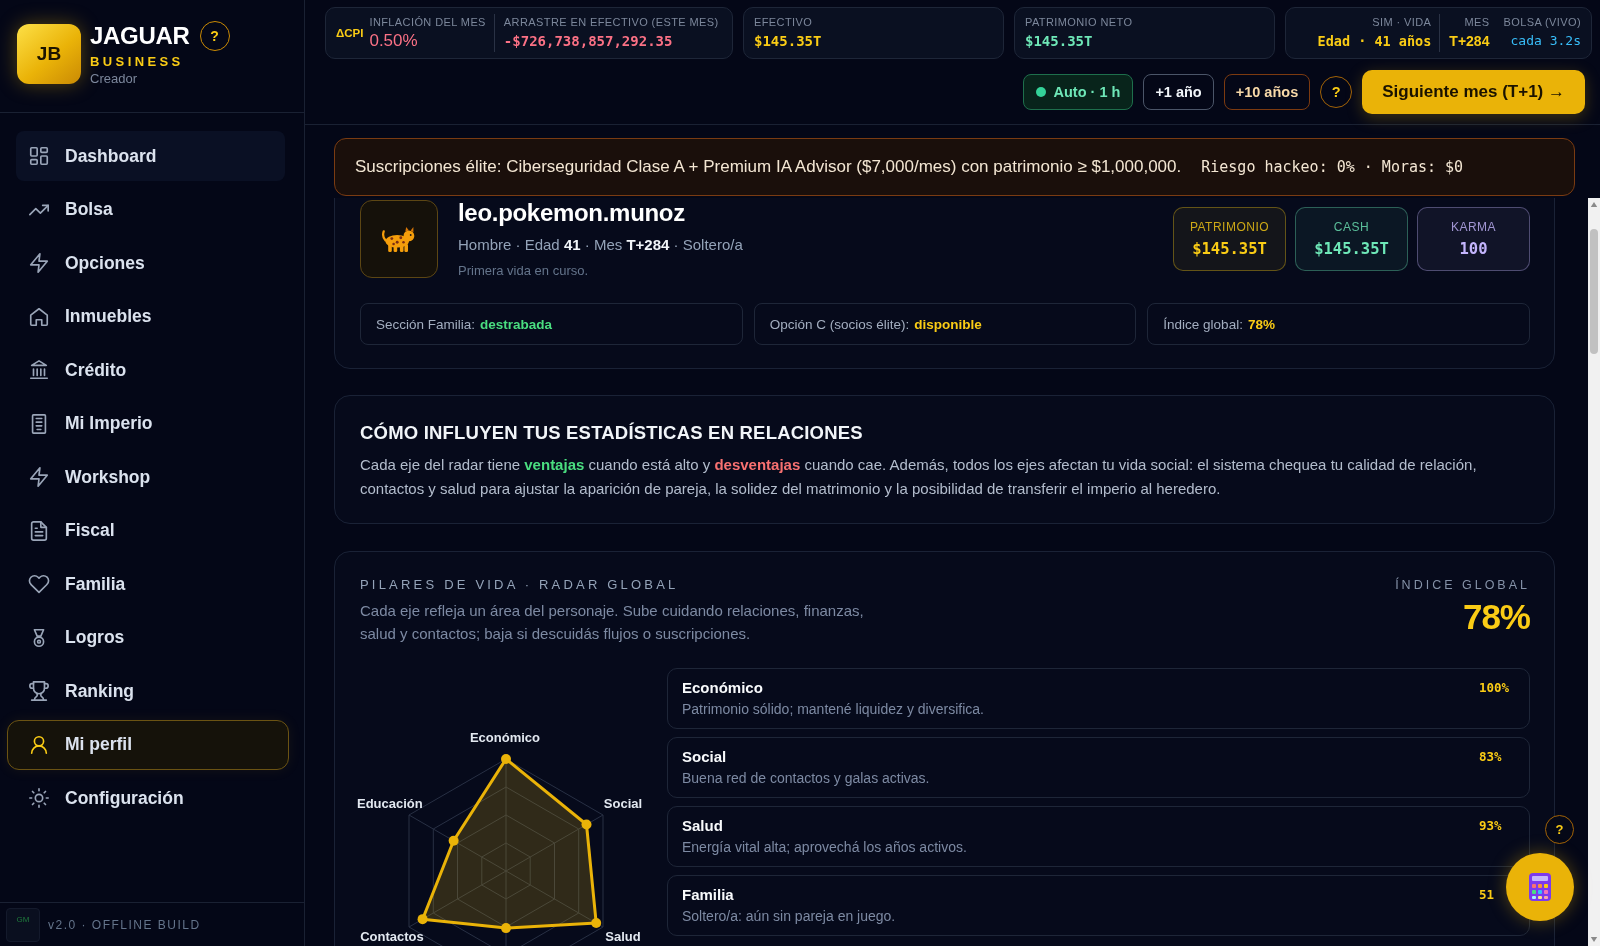  Describe the element at coordinates (1078, 92) in the screenshot. I see `auto-toggle: Auto · 1 h` at that location.